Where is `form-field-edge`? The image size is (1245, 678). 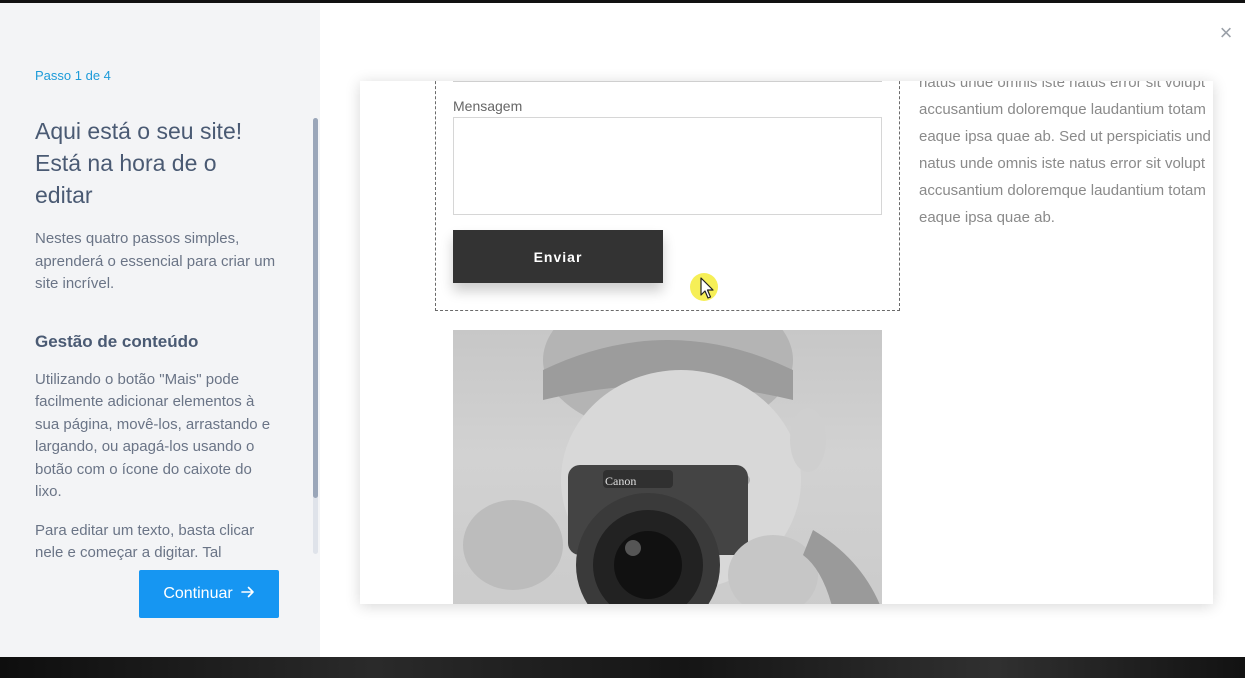
form-field-edge is located at coordinates (667, 81).